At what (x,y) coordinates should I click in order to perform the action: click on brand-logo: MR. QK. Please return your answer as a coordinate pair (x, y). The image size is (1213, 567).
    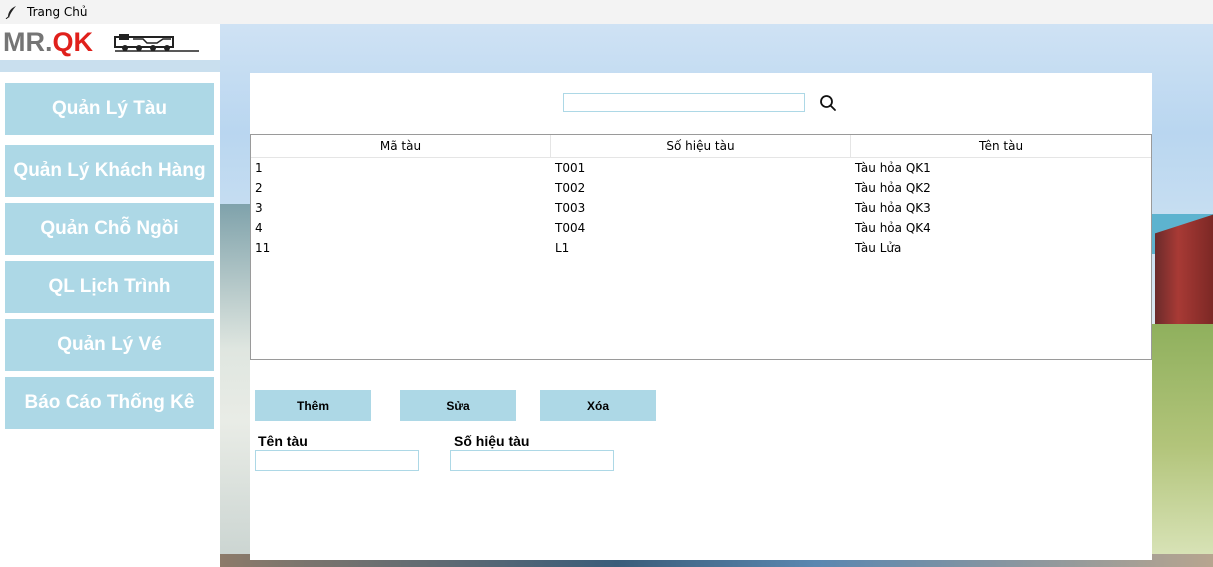
    Looking at the image, I should click on (110, 42).